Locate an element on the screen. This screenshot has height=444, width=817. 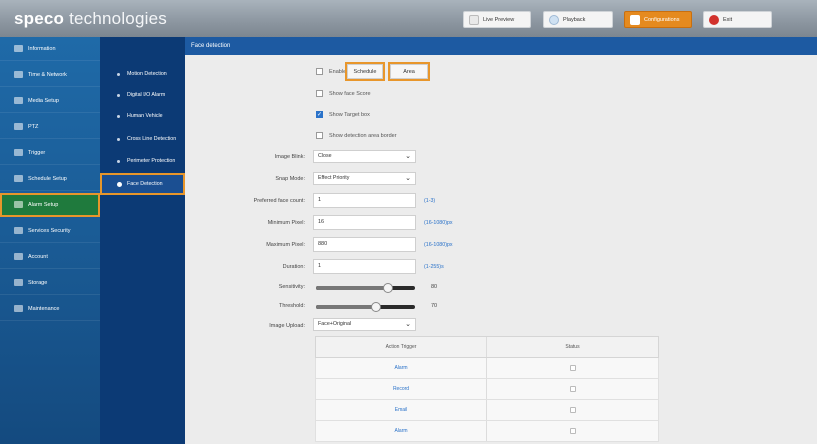
action-trigger-name: Email is located at coordinates (401, 410).